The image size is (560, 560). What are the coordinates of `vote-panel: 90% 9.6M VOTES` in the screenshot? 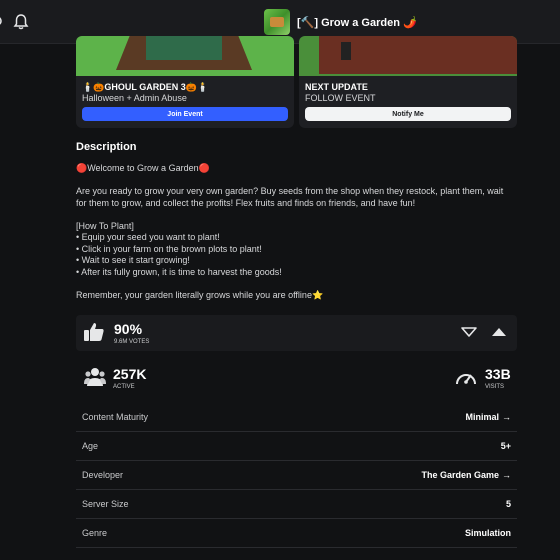 It's located at (296, 333).